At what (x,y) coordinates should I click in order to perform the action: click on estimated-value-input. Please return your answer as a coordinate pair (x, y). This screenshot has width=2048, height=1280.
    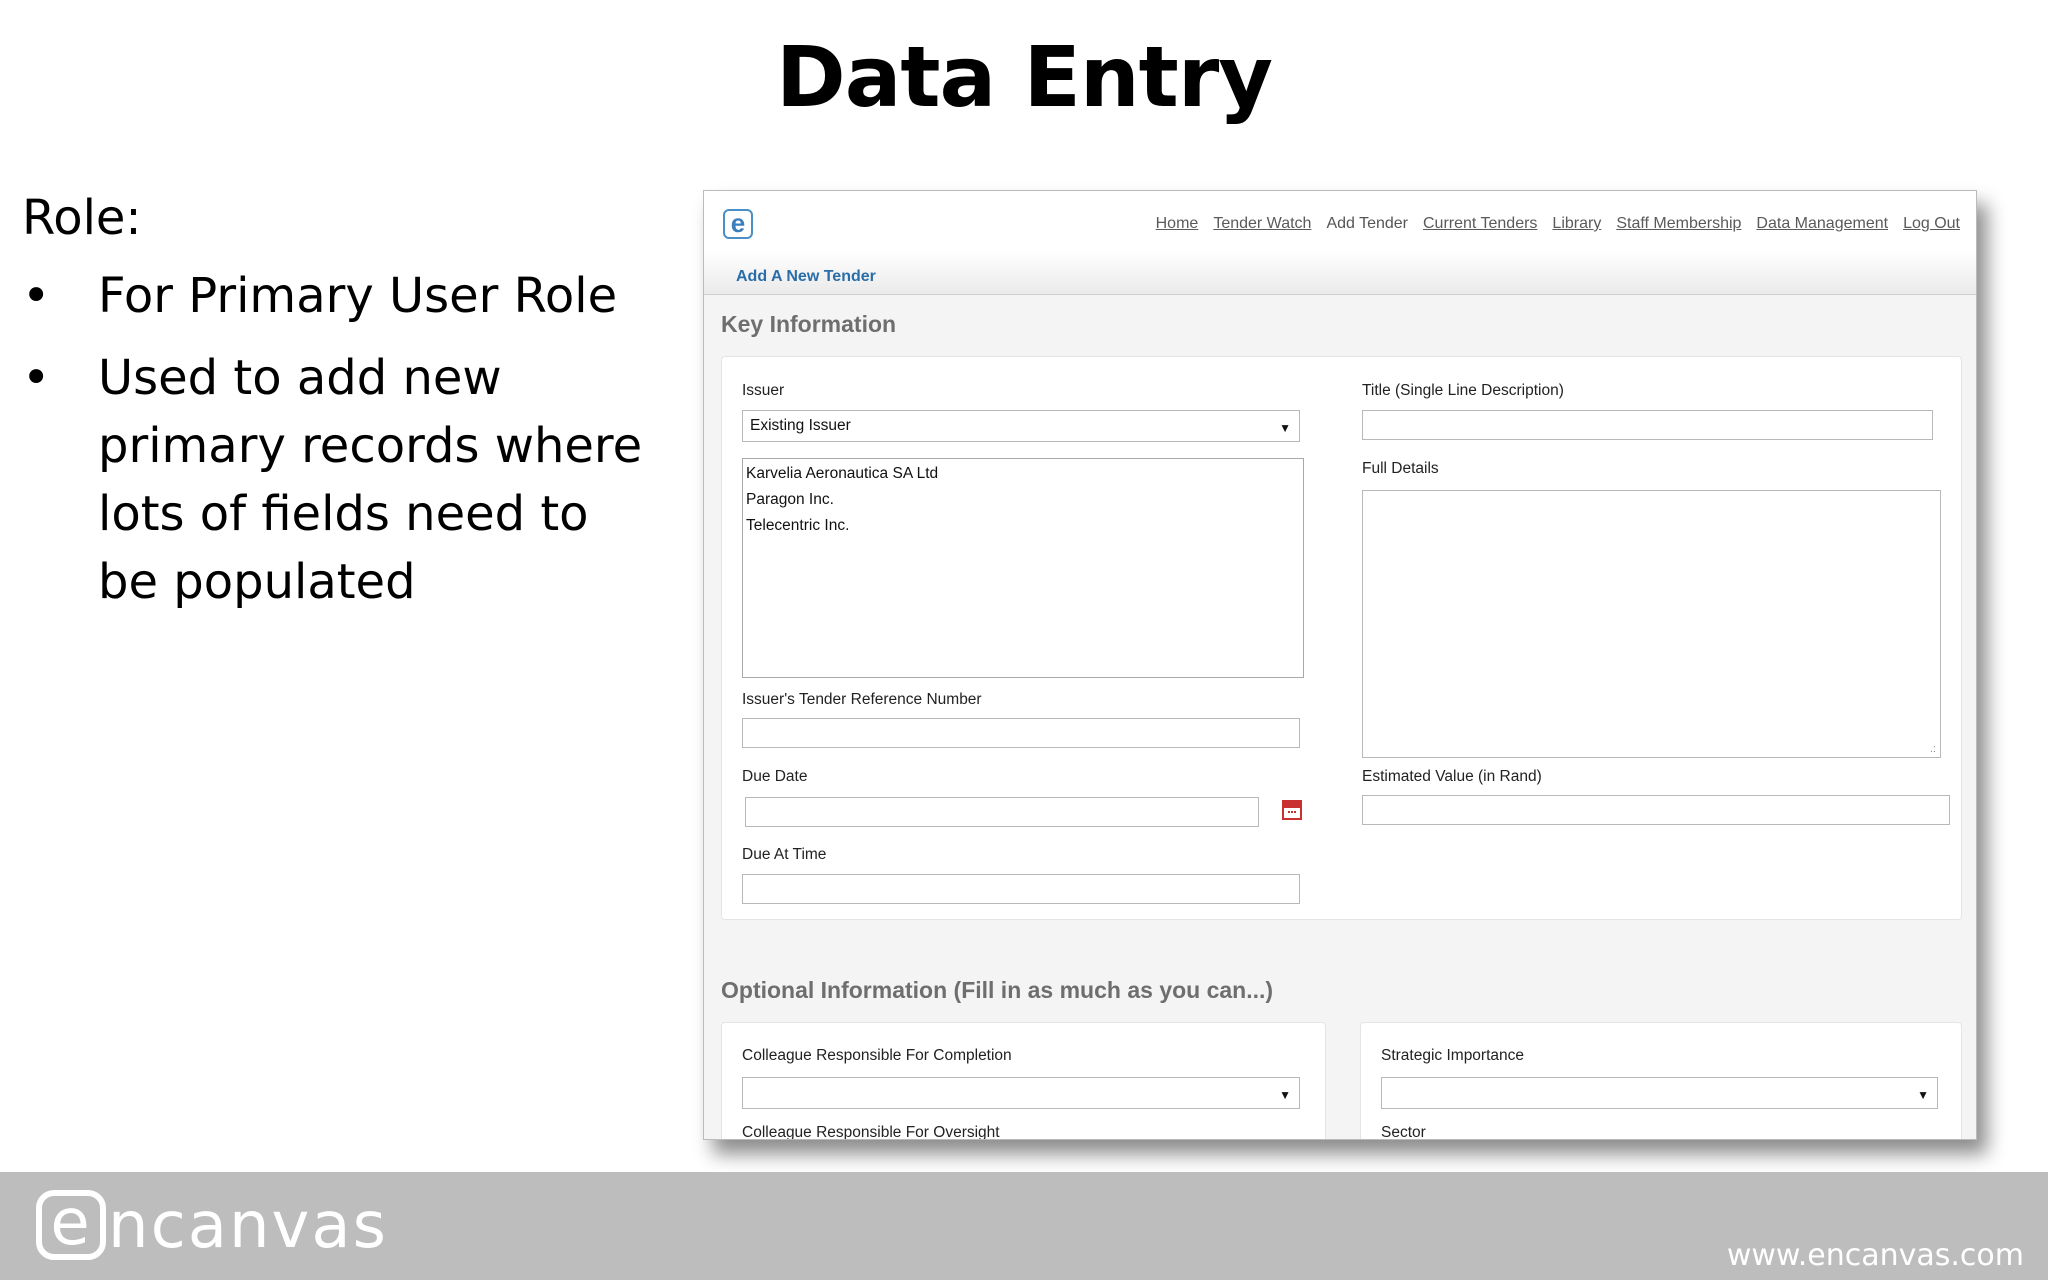
    Looking at the image, I should click on (1656, 810).